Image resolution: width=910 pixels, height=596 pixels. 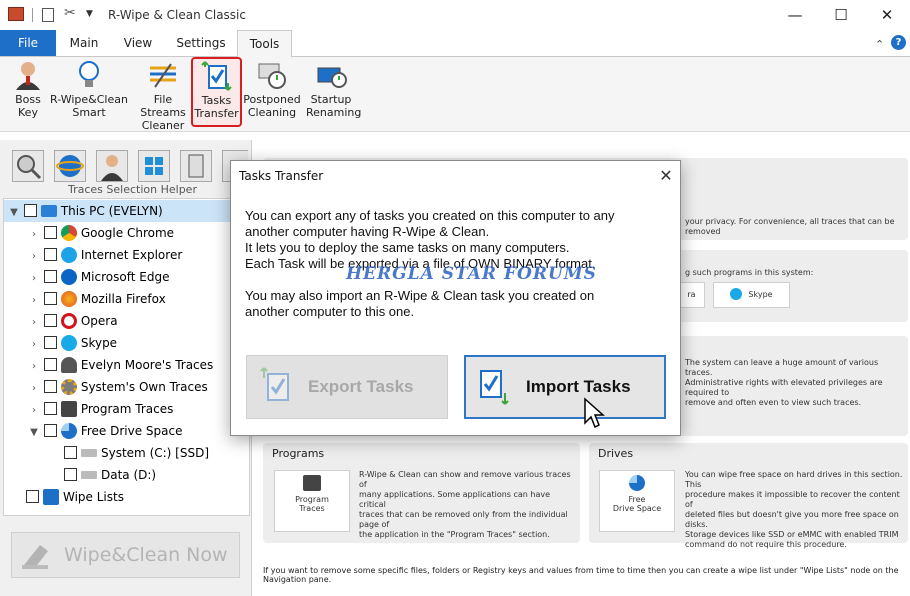 What do you see at coordinates (68, 320) in the screenshot?
I see `opera-icon` at bounding box center [68, 320].